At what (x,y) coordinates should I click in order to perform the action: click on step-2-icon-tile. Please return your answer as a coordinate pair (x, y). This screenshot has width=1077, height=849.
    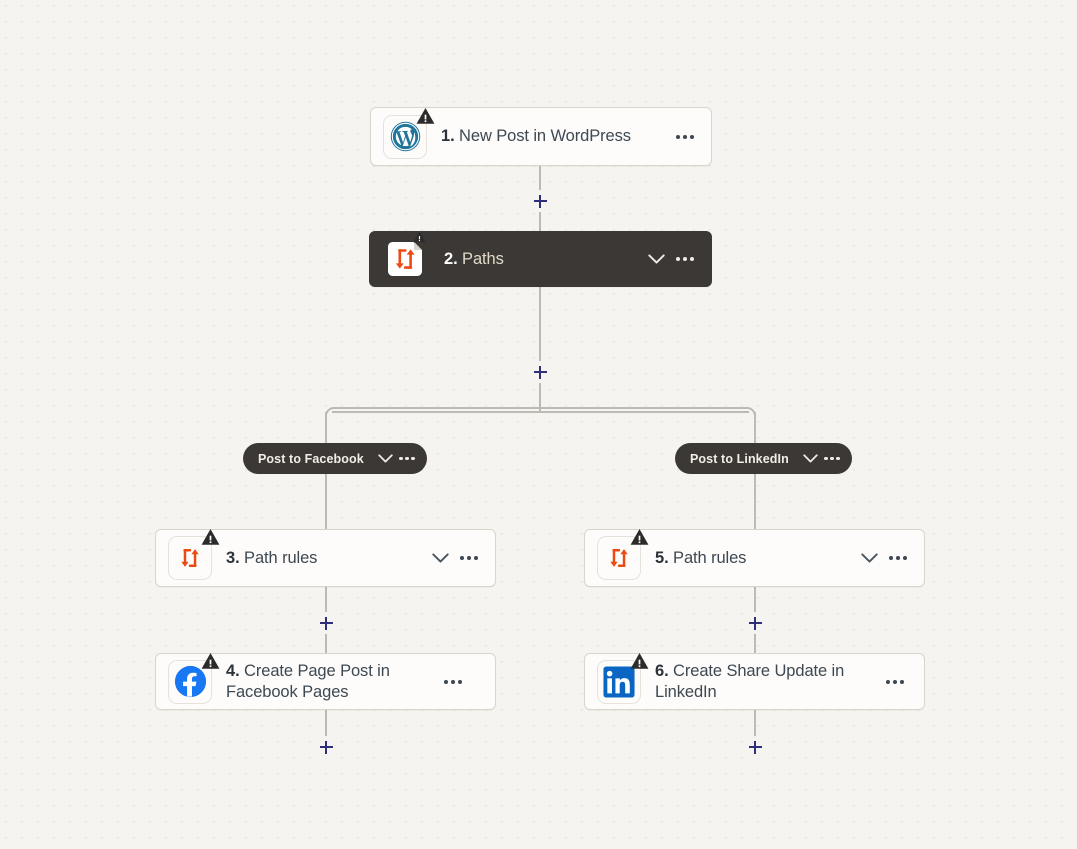
    Looking at the image, I should click on (405, 256).